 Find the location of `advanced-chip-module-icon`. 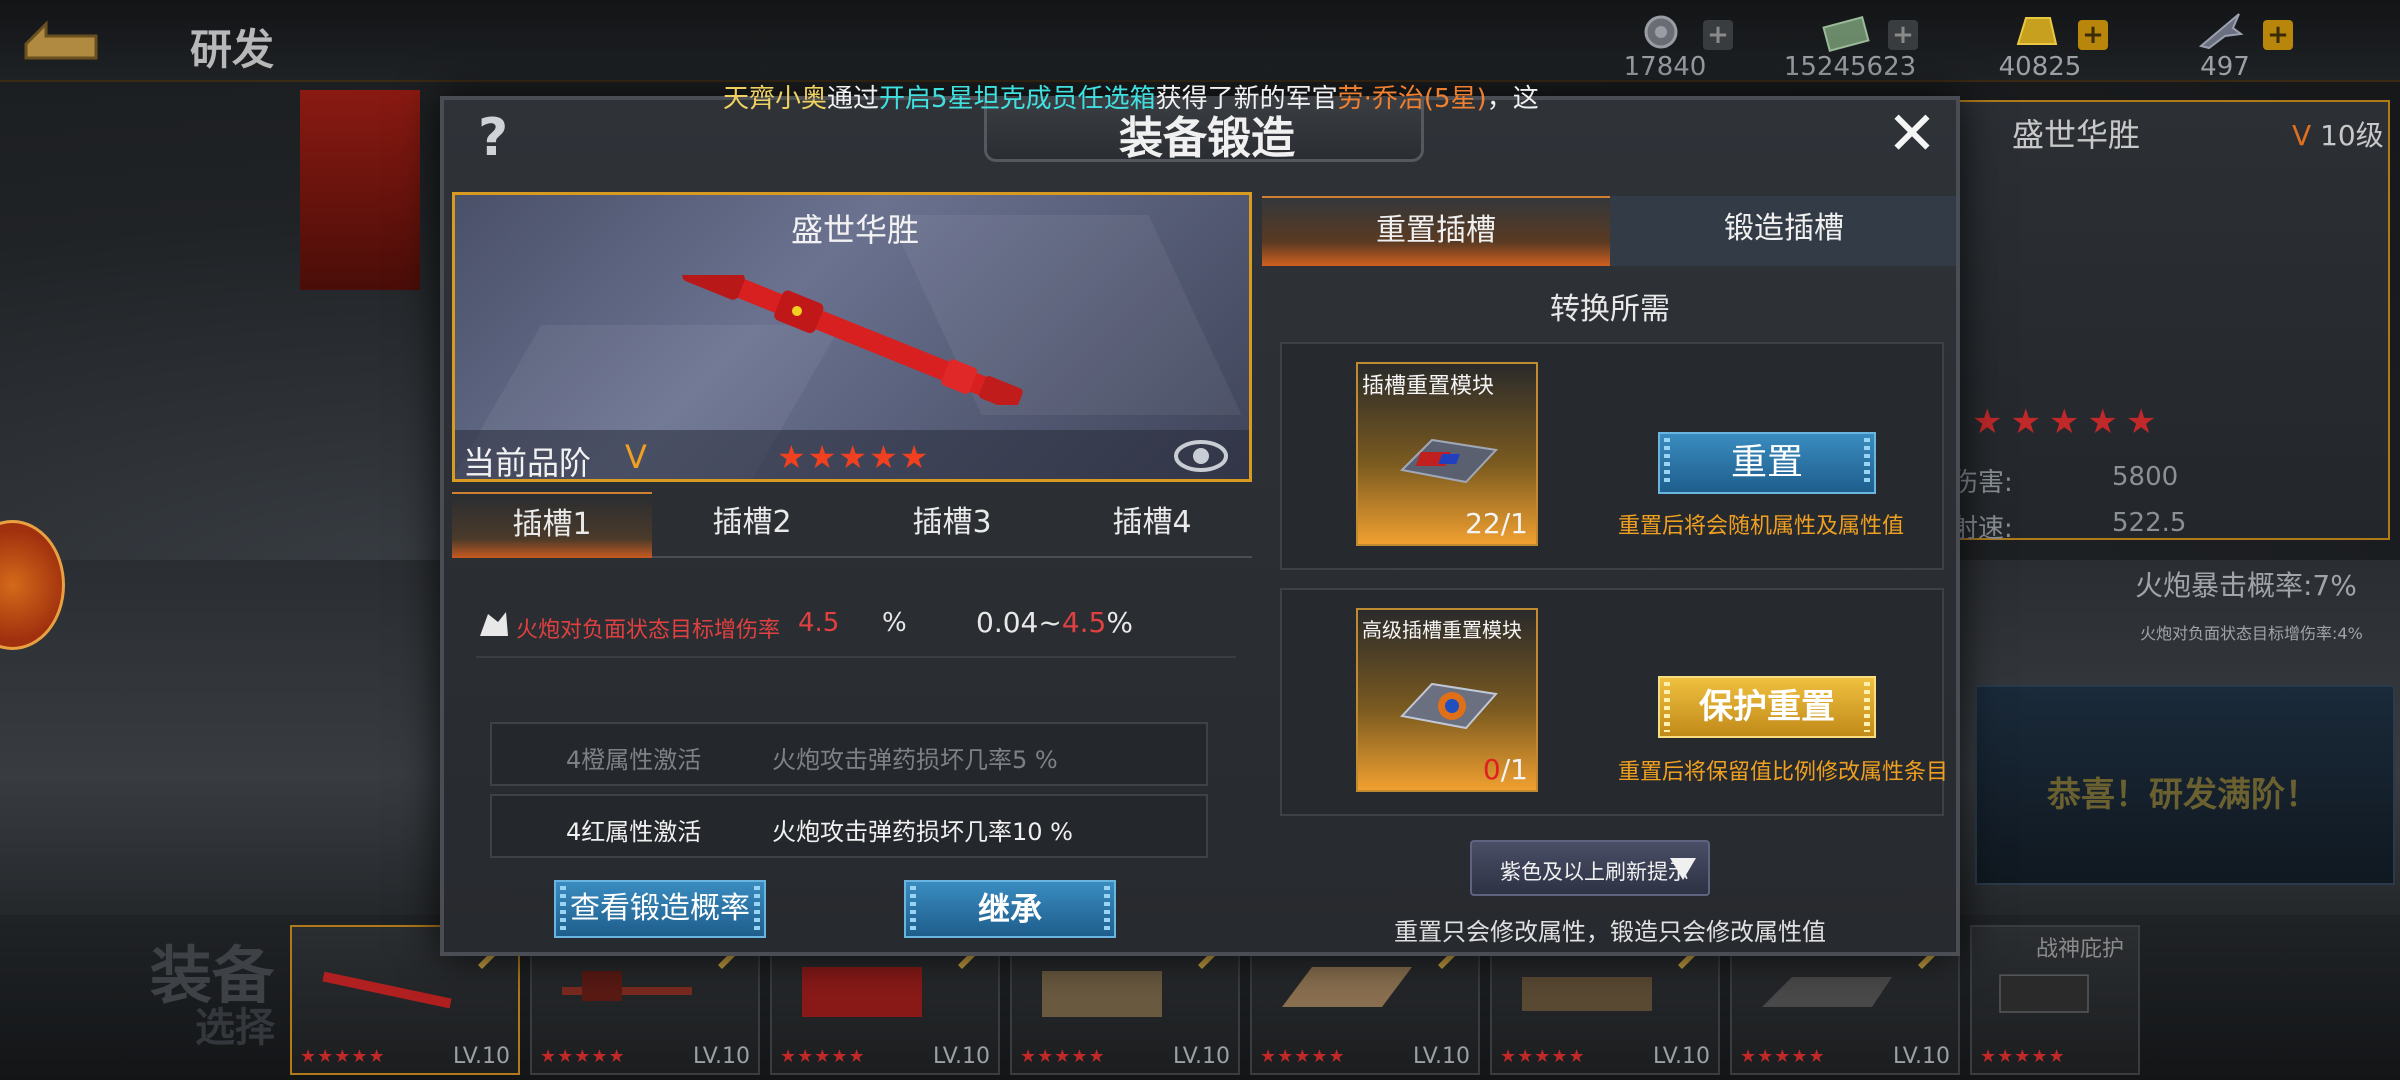

advanced-chip-module-icon is located at coordinates (1449, 706).